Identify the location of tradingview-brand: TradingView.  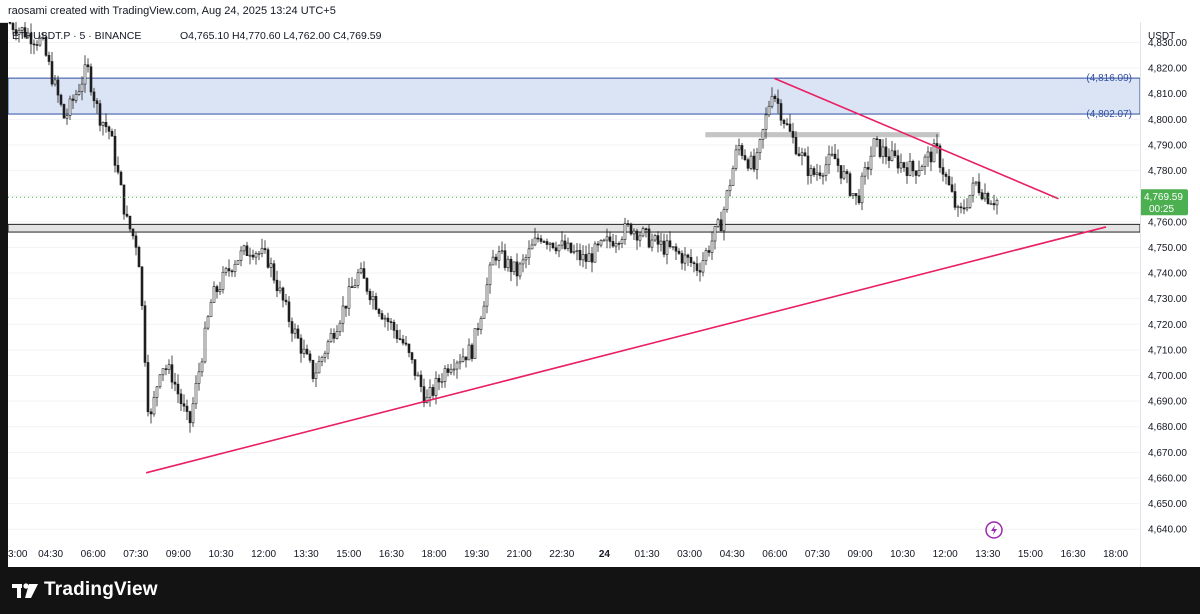
(101, 589).